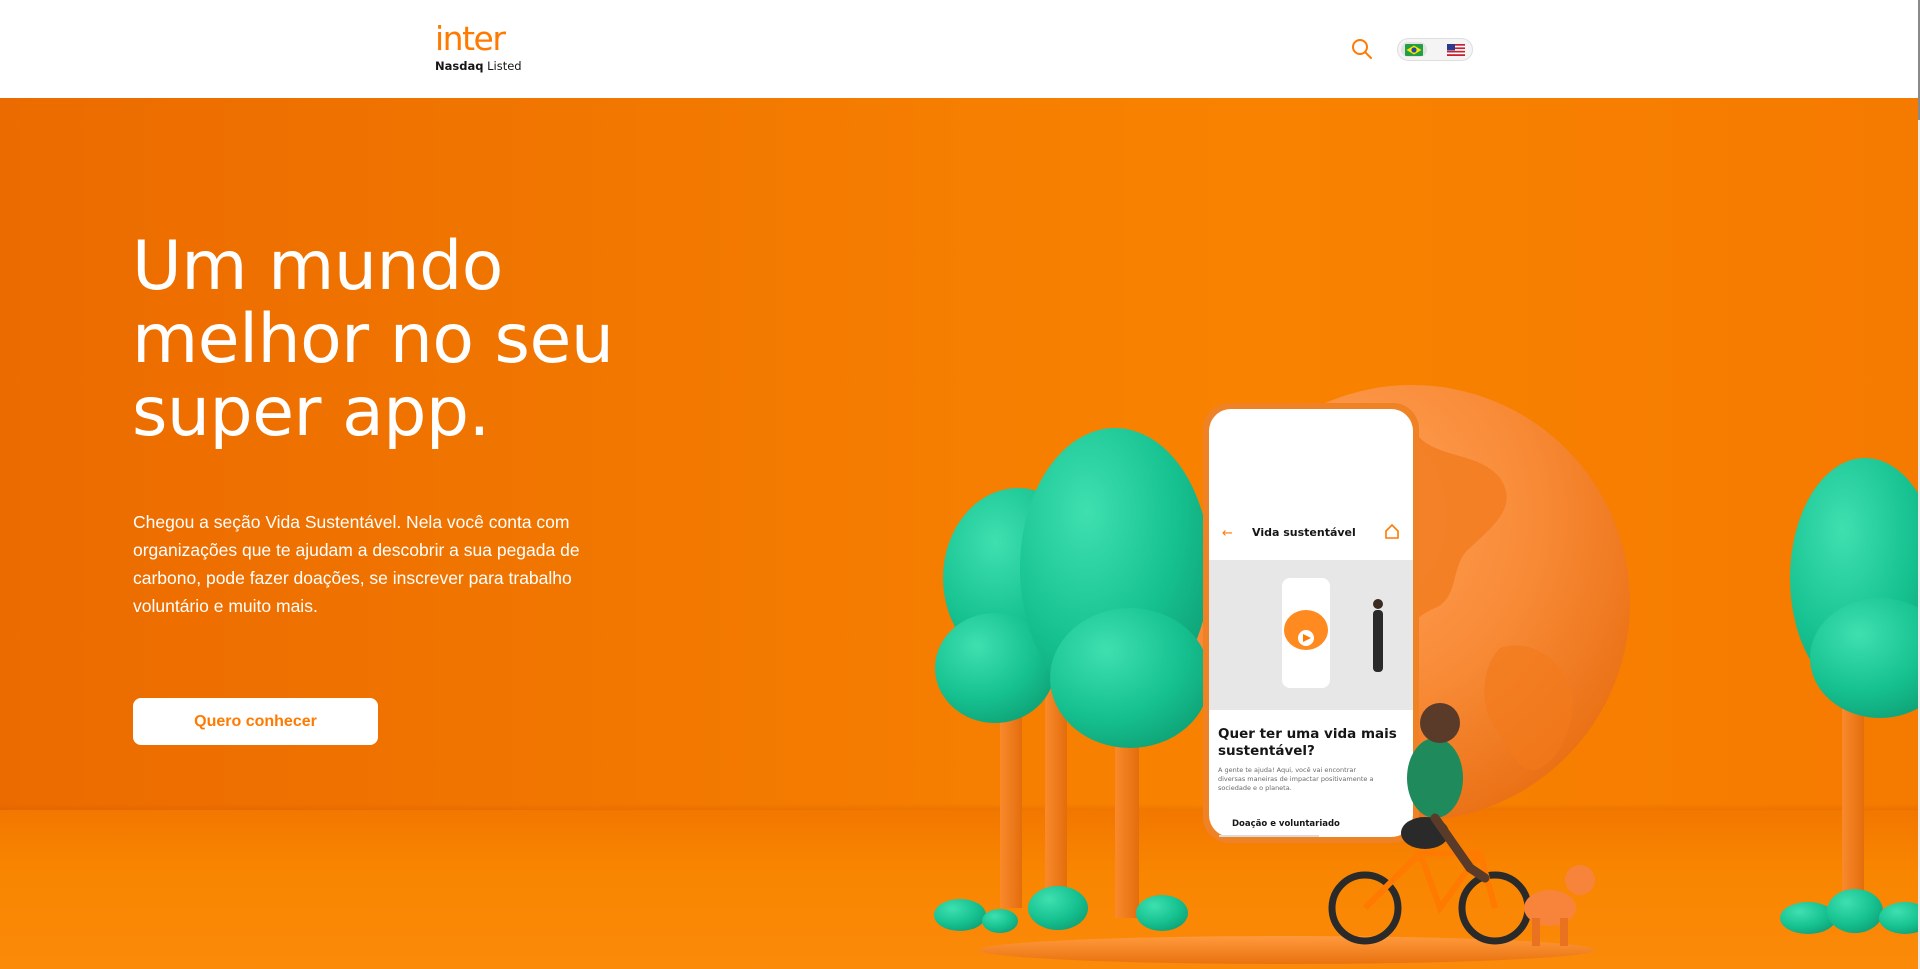 The height and width of the screenshot is (969, 1920). Describe the element at coordinates (1559, 905) in the screenshot. I see `dog-figure` at that location.